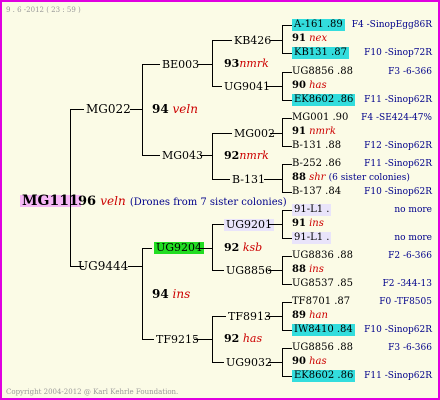  I want to click on gen4-1-sire: UG8856 .88, so click(322, 72).